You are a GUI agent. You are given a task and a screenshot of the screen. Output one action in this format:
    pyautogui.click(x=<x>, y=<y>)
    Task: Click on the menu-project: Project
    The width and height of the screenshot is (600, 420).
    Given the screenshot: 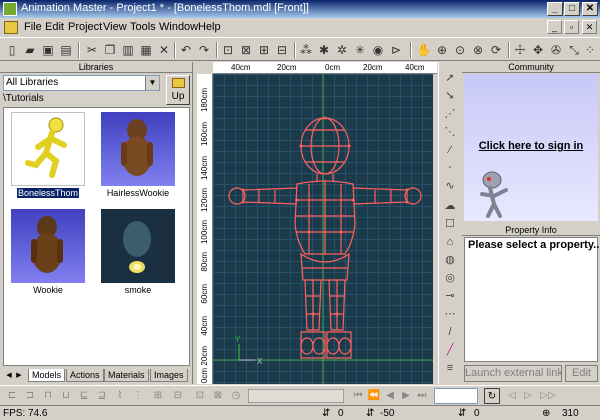 What is the action you would take?
    pyautogui.click(x=85, y=27)
    